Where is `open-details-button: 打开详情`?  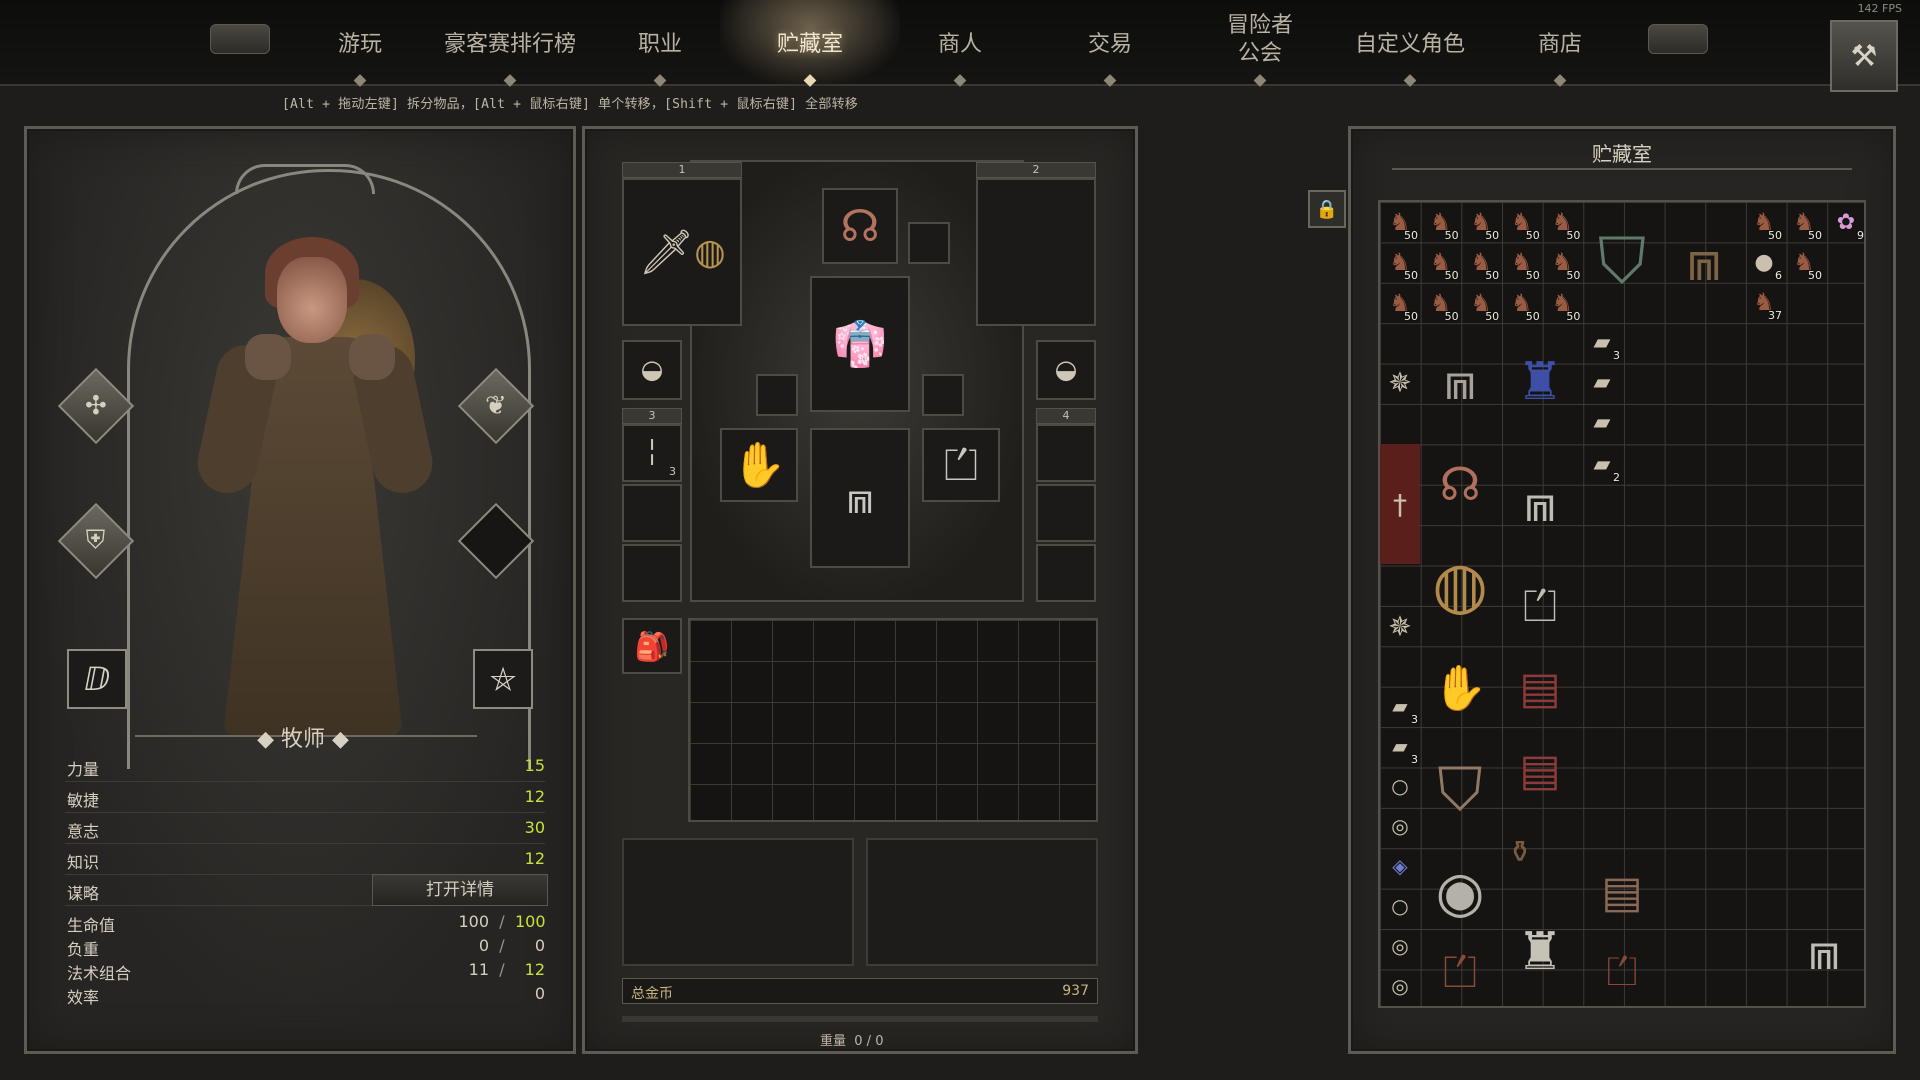 open-details-button: 打开详情 is located at coordinates (460, 890).